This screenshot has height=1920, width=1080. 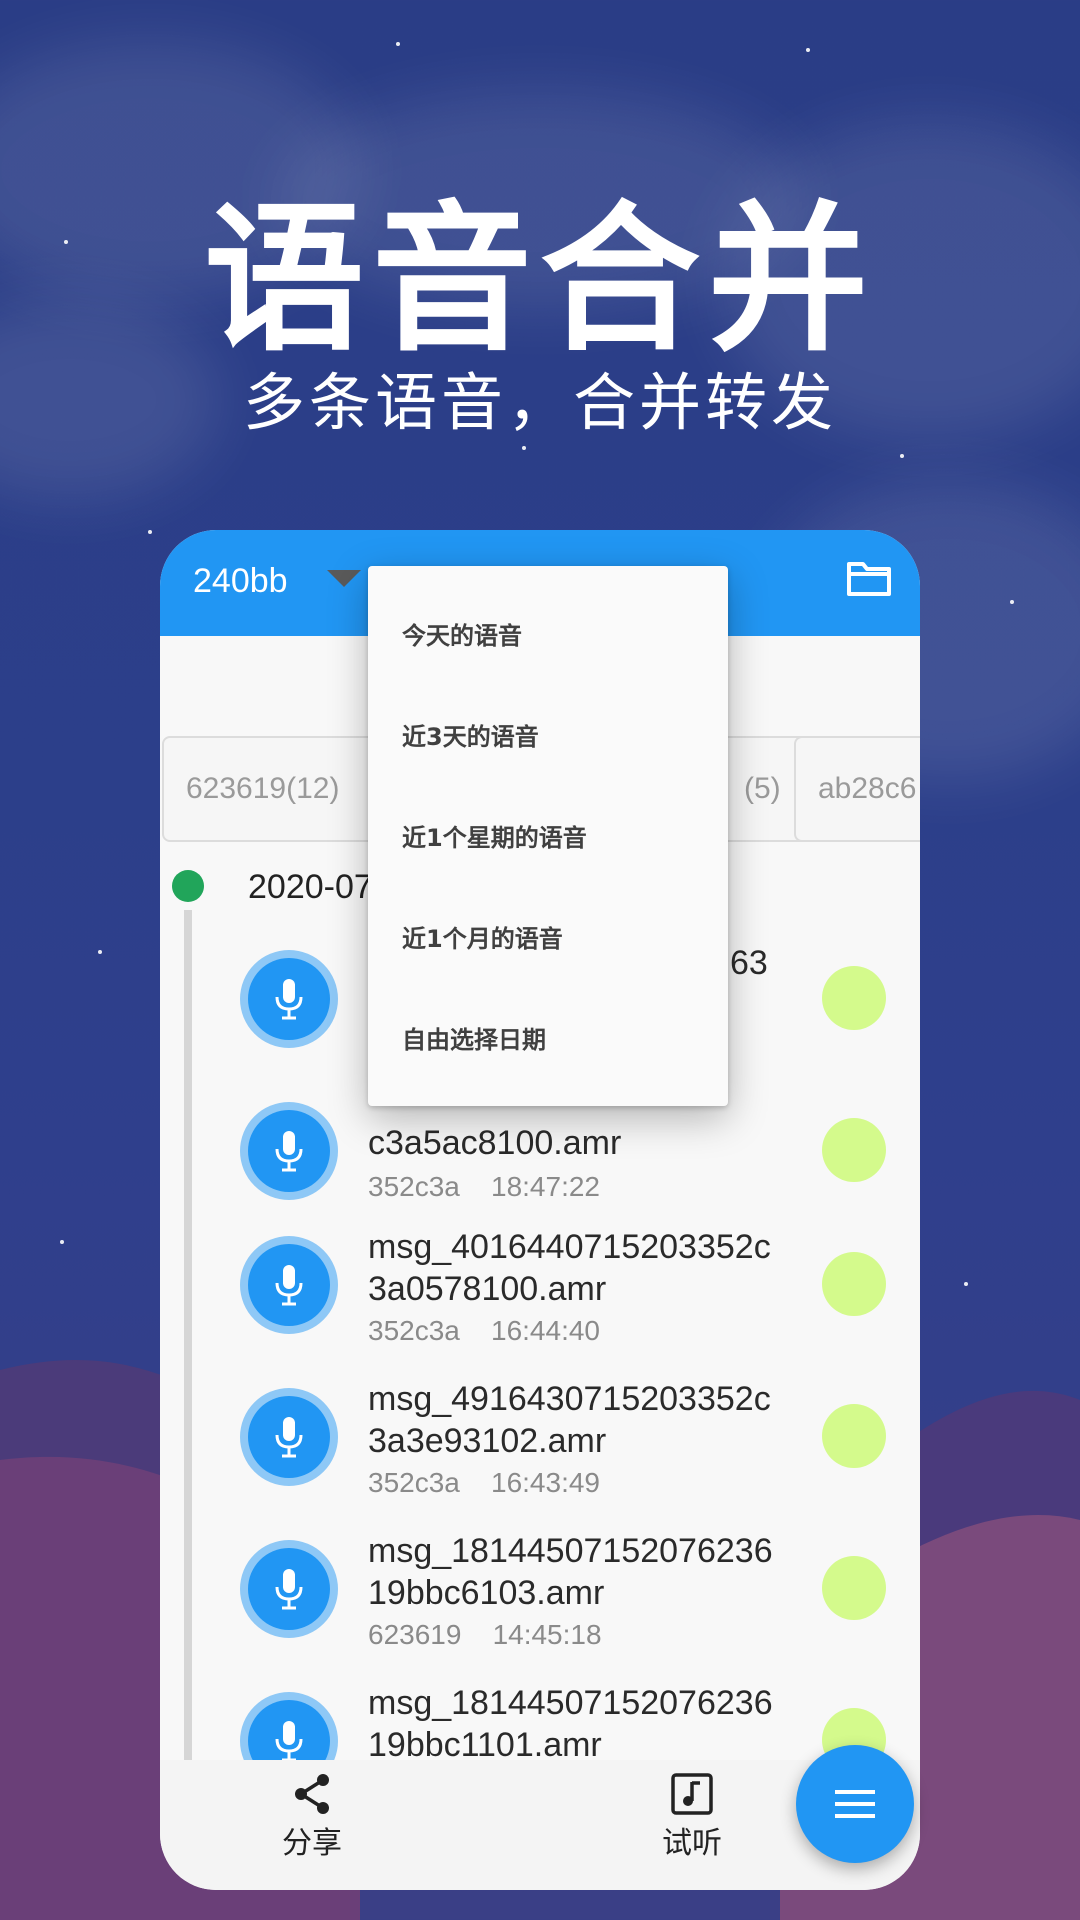 What do you see at coordinates (344, 578) in the screenshot?
I see `caret-down-icon` at bounding box center [344, 578].